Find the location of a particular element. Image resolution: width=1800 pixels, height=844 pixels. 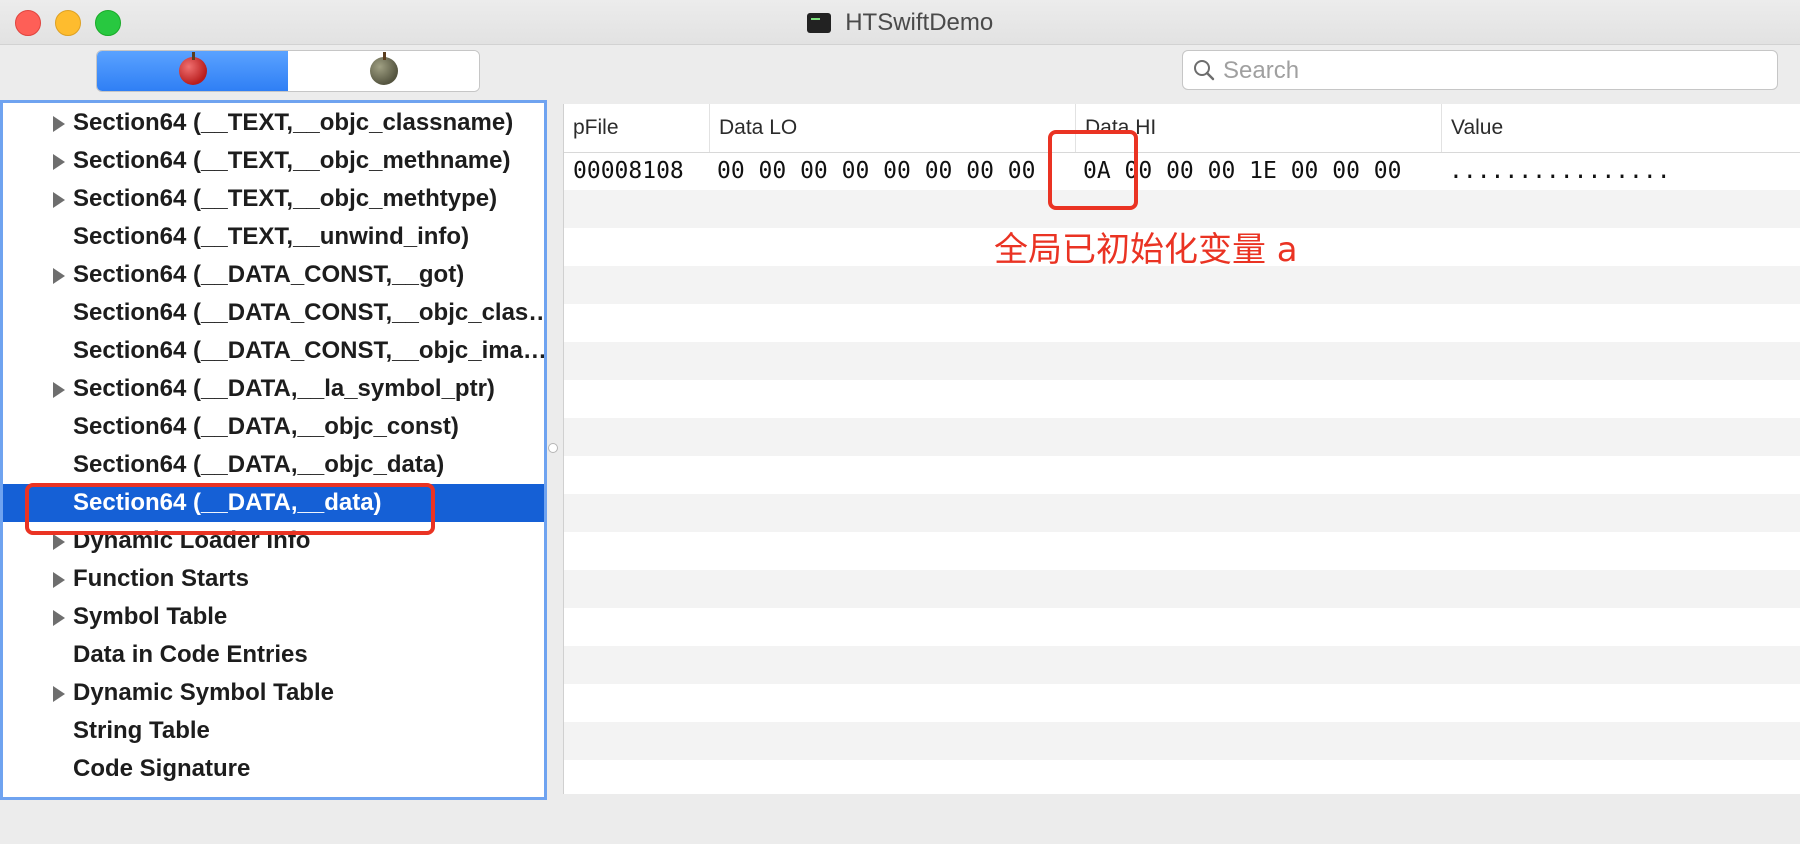

segment-rva is located at coordinates (383, 71).